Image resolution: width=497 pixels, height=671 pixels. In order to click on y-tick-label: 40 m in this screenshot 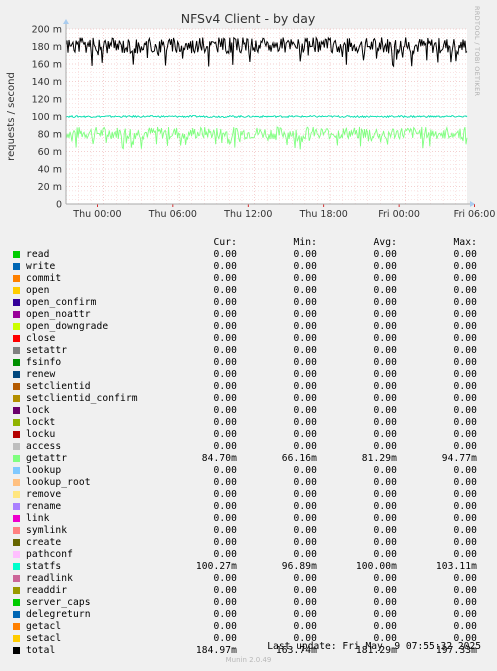, I will do `click(50, 170)`.